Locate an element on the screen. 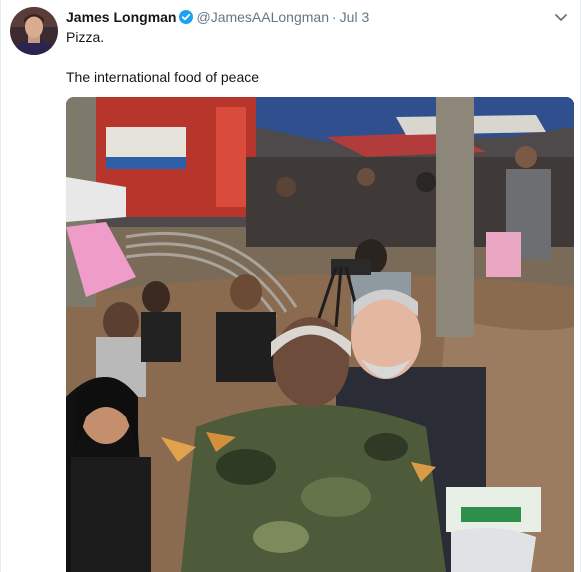 The height and width of the screenshot is (572, 581). tweet-text-line: The international food of peace is located at coordinates (163, 77).